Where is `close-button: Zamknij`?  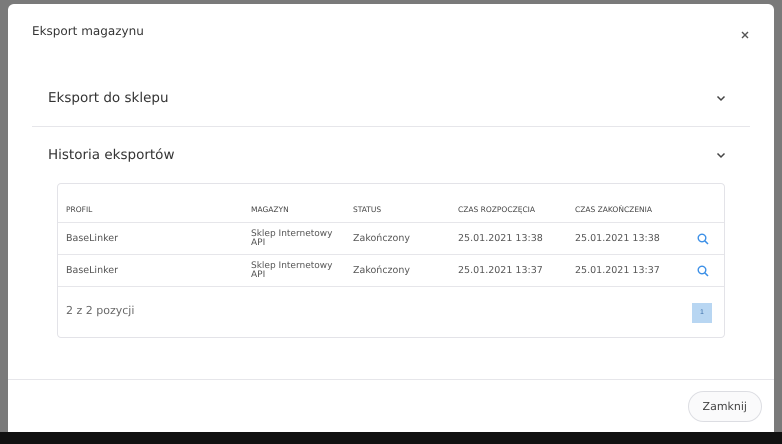 close-button: Zamknij is located at coordinates (725, 406).